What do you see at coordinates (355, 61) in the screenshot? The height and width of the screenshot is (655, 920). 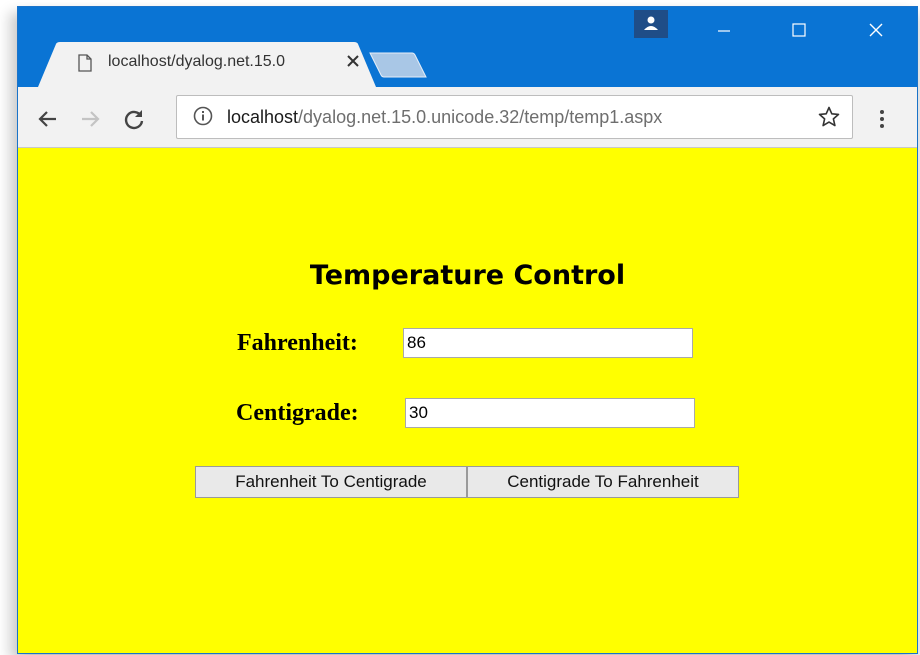 I see `close-icon` at bounding box center [355, 61].